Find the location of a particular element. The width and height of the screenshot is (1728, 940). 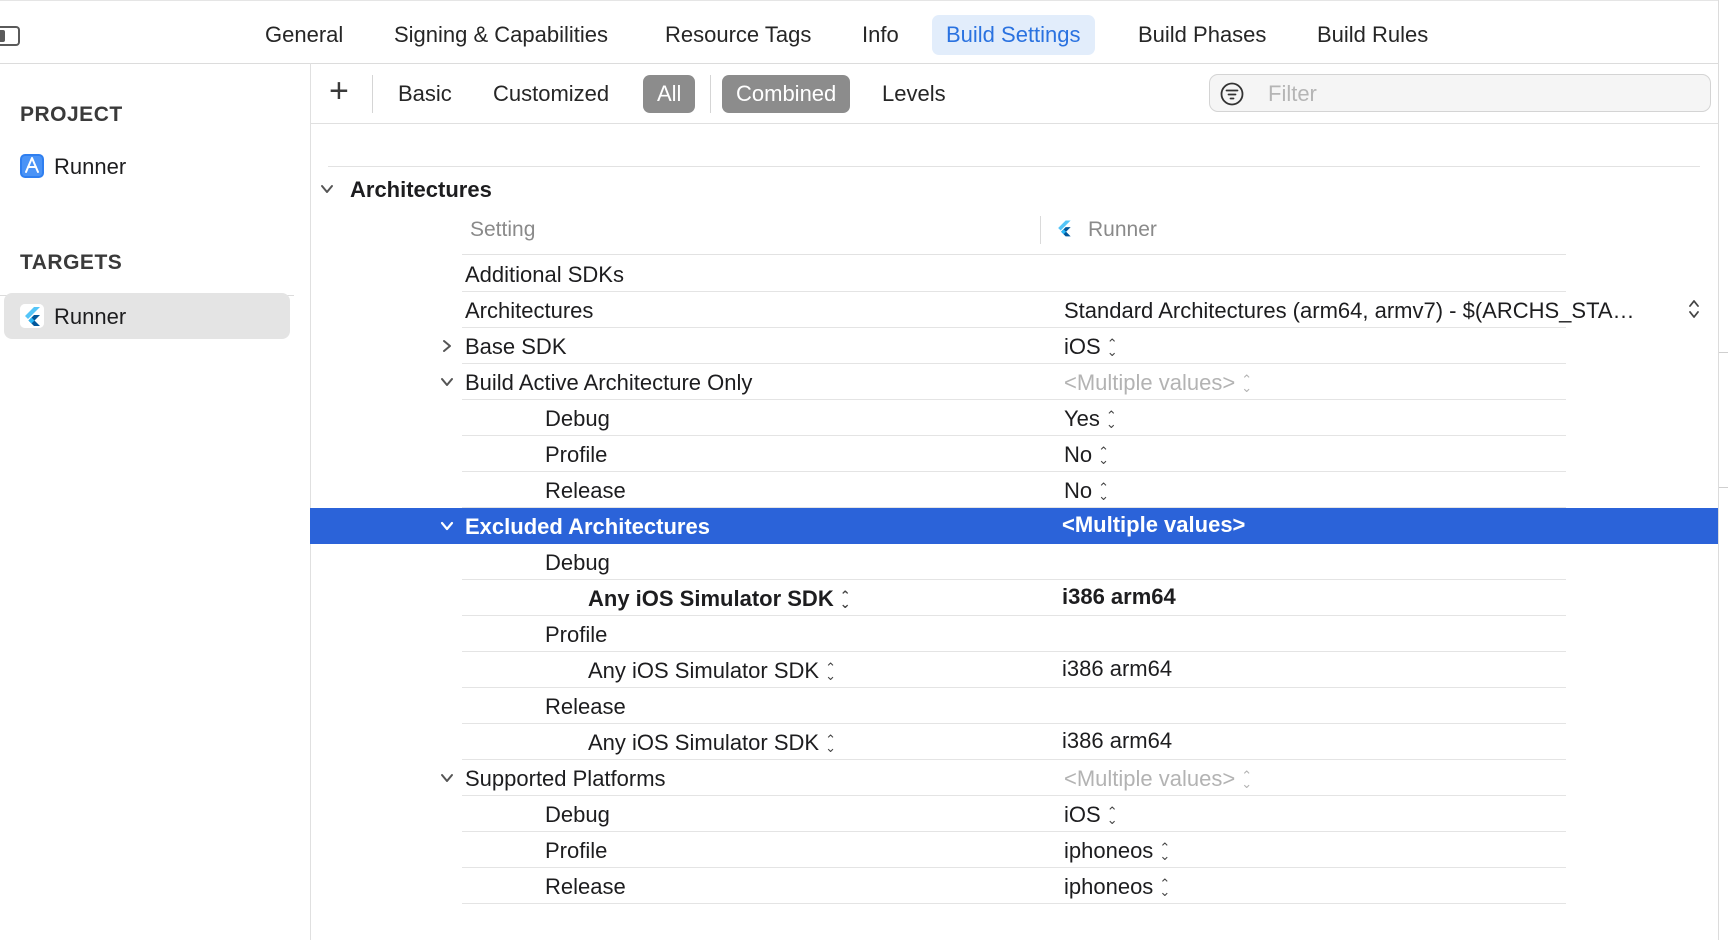

disclosure-chevron-right-icon is located at coordinates (447, 348).